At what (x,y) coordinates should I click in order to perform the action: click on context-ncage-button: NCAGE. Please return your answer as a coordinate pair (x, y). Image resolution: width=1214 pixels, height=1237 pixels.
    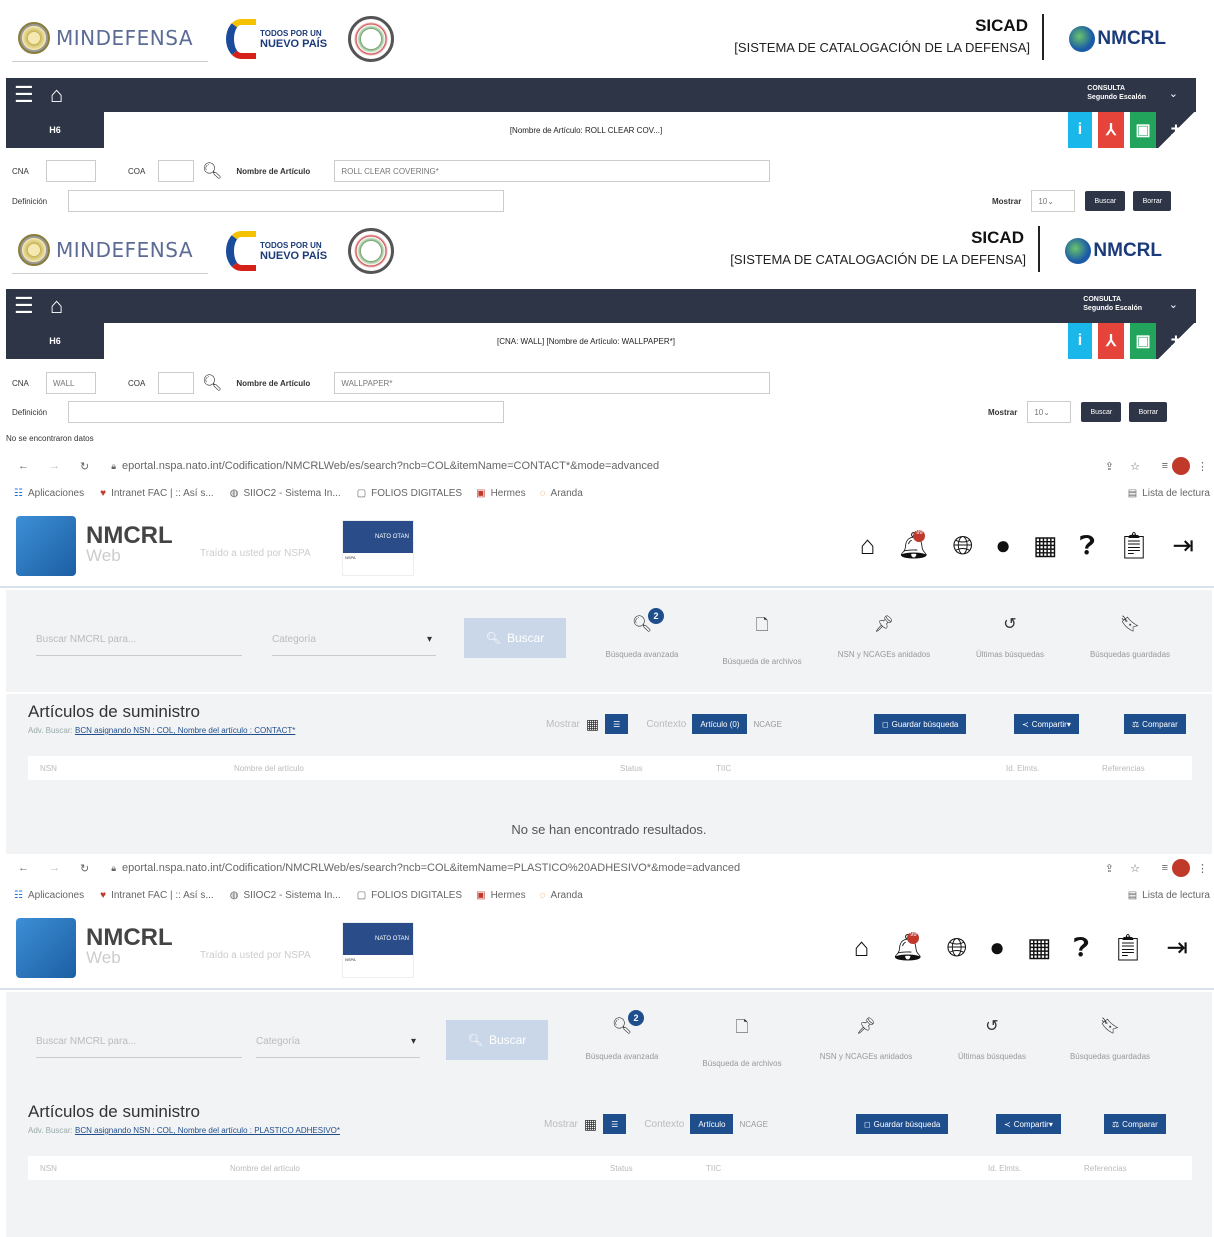
    Looking at the image, I should click on (753, 1124).